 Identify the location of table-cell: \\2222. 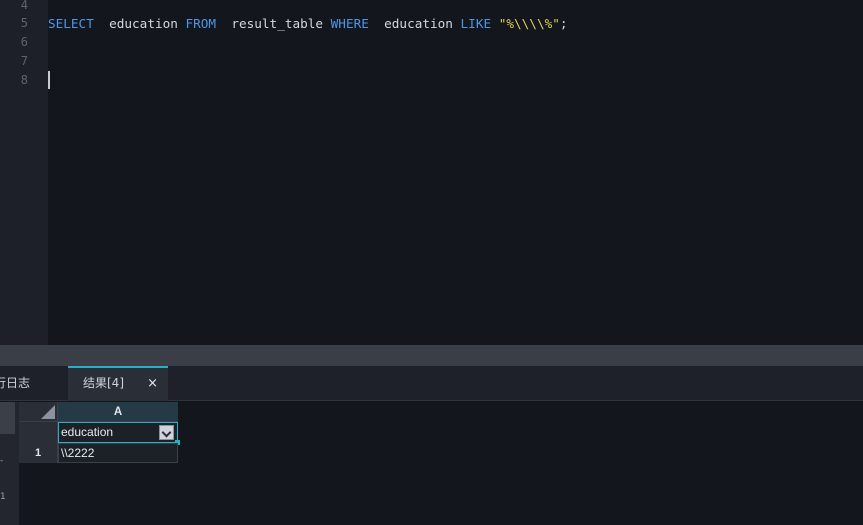
(118, 453).